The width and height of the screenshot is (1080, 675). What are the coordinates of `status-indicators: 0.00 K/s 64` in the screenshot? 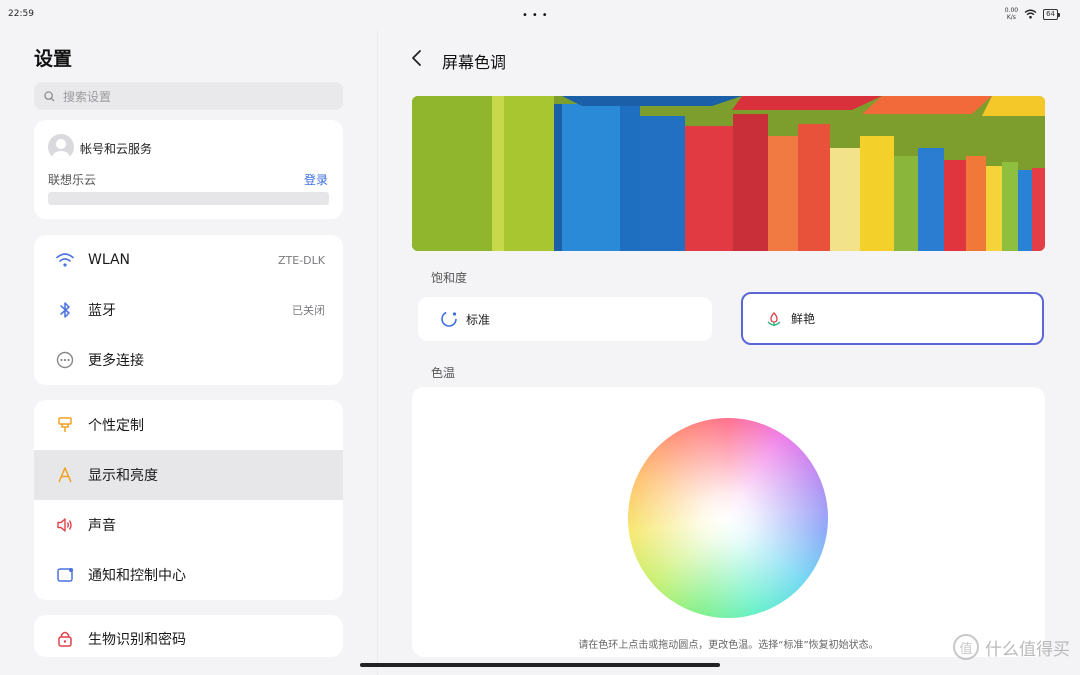 It's located at (1032, 14).